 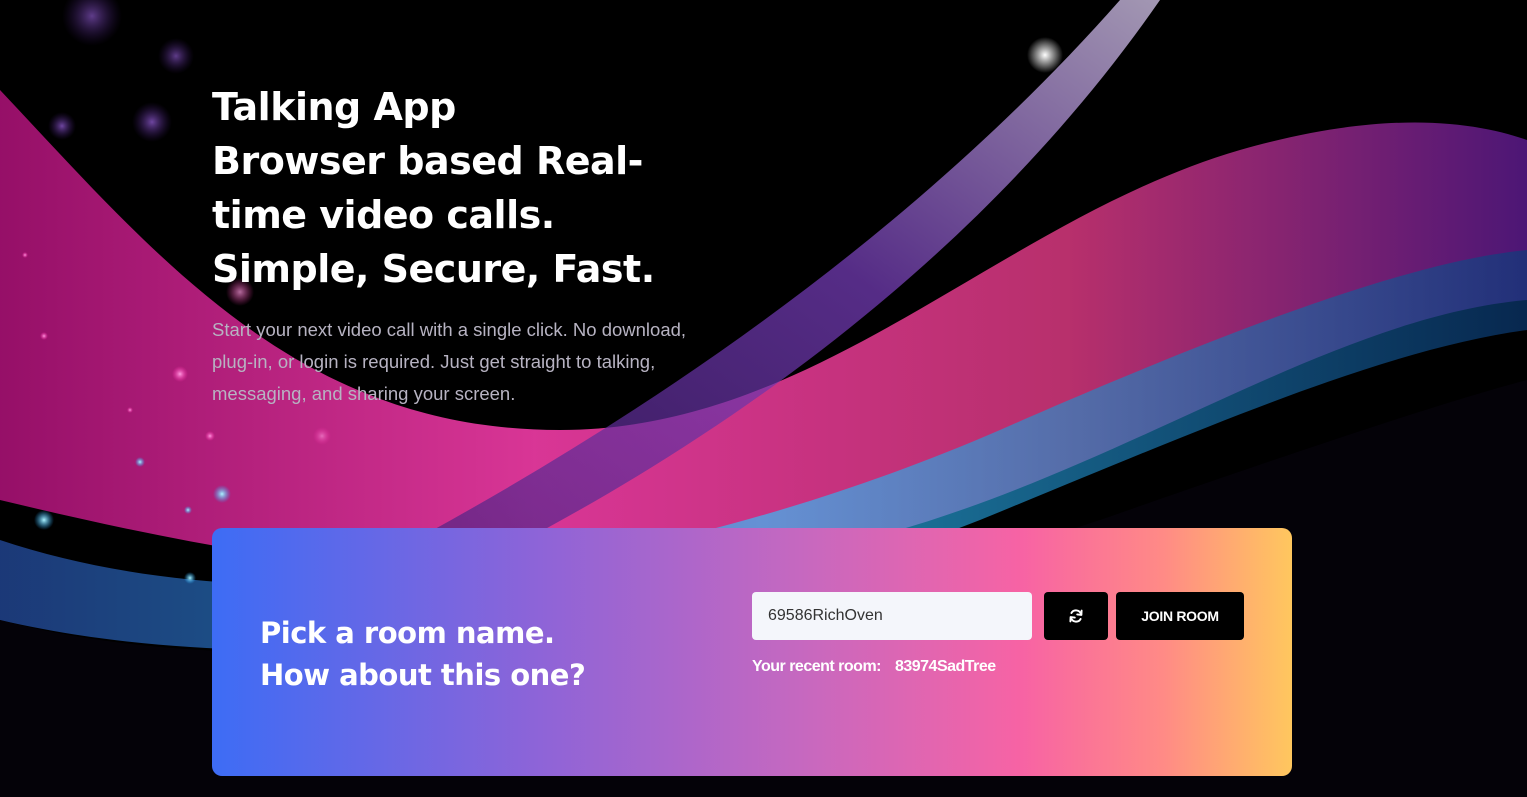 I want to click on join-room-button: JOIN ROOM, so click(x=1180, y=616).